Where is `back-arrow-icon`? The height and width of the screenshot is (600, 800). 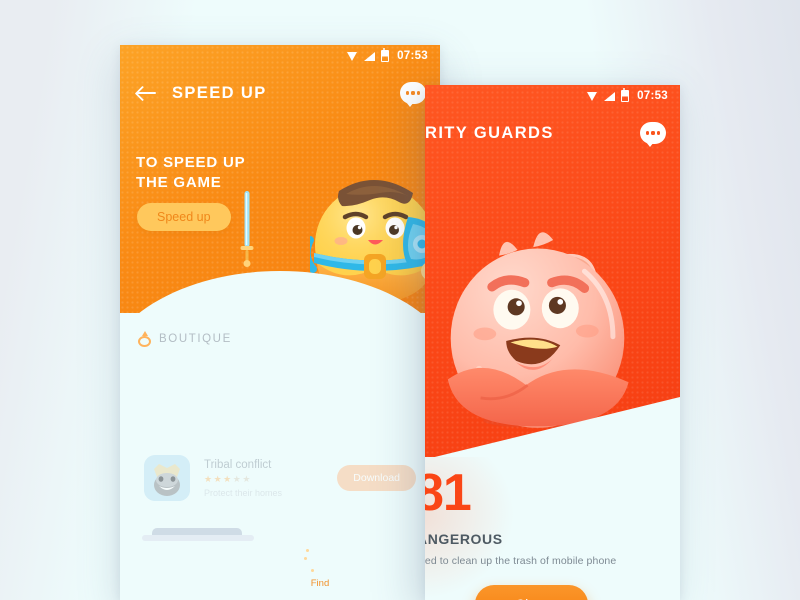
back-arrow-icon is located at coordinates (147, 93).